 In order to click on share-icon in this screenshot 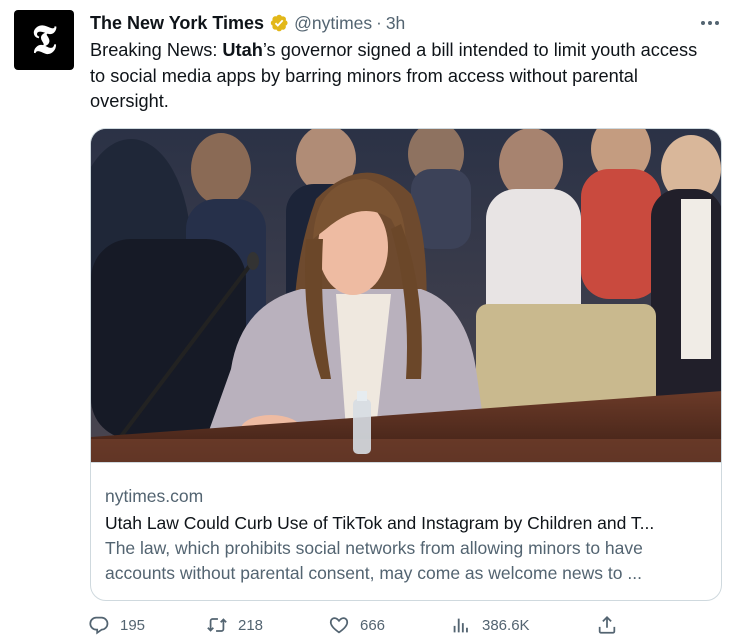, I will do `click(607, 624)`.